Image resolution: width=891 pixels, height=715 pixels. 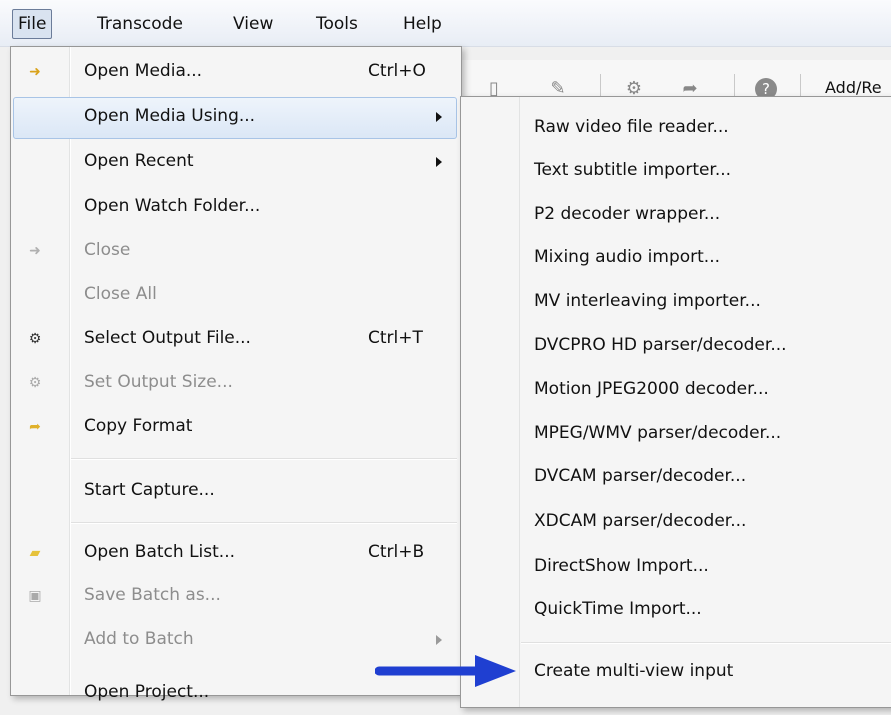 I want to click on menu-item-shortcut: Ctrl+B, so click(x=396, y=552).